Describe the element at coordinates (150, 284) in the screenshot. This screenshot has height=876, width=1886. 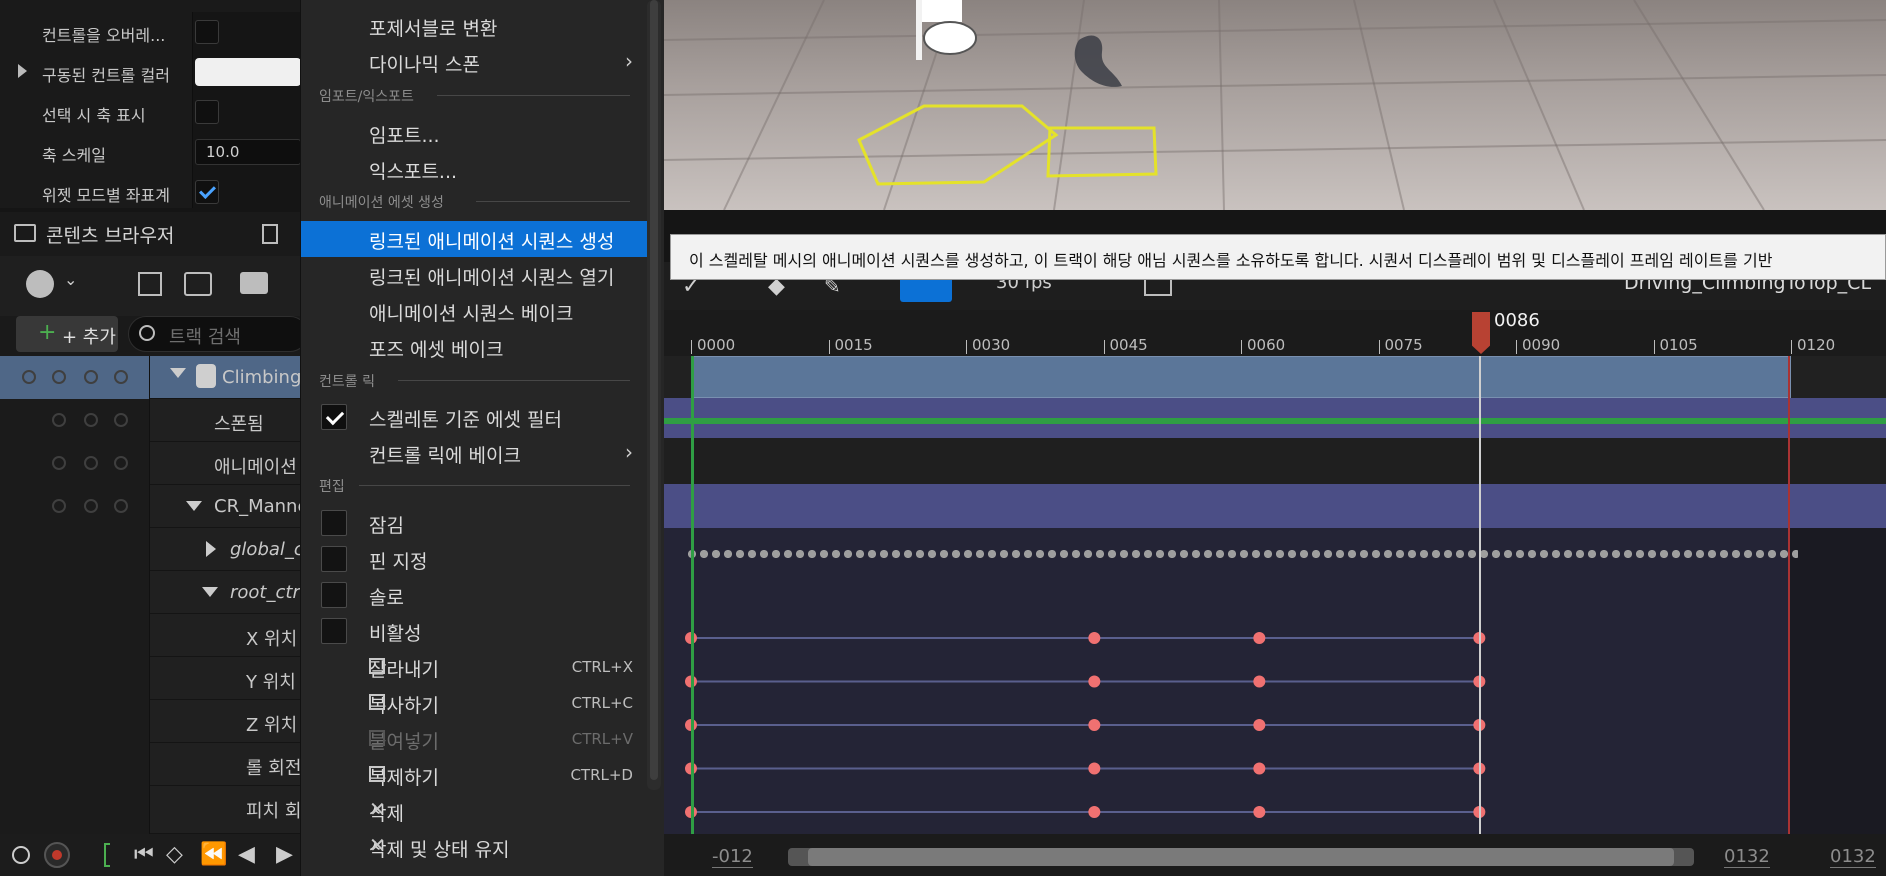
I see `add-track-icon` at that location.